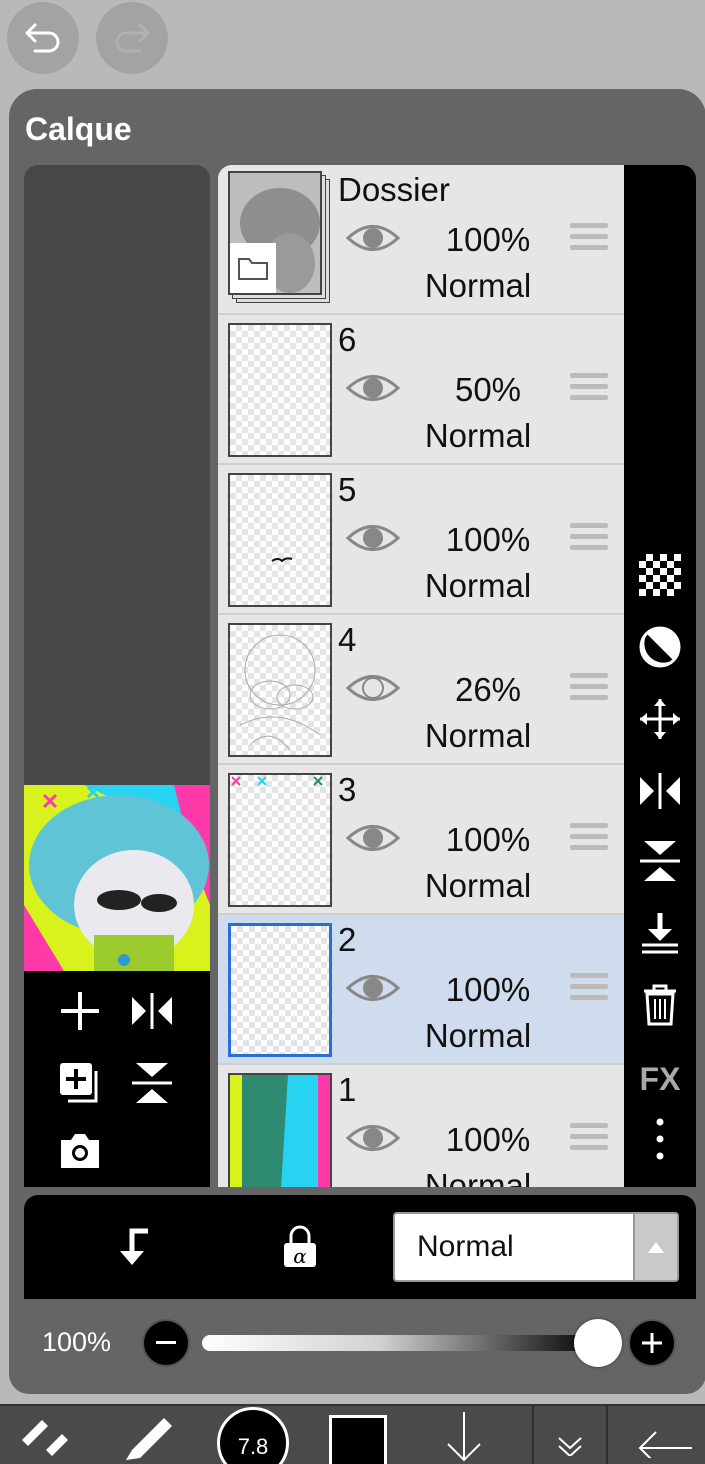 The width and height of the screenshot is (705, 1464). I want to click on duplicate-layer-button, so click(80, 1083).